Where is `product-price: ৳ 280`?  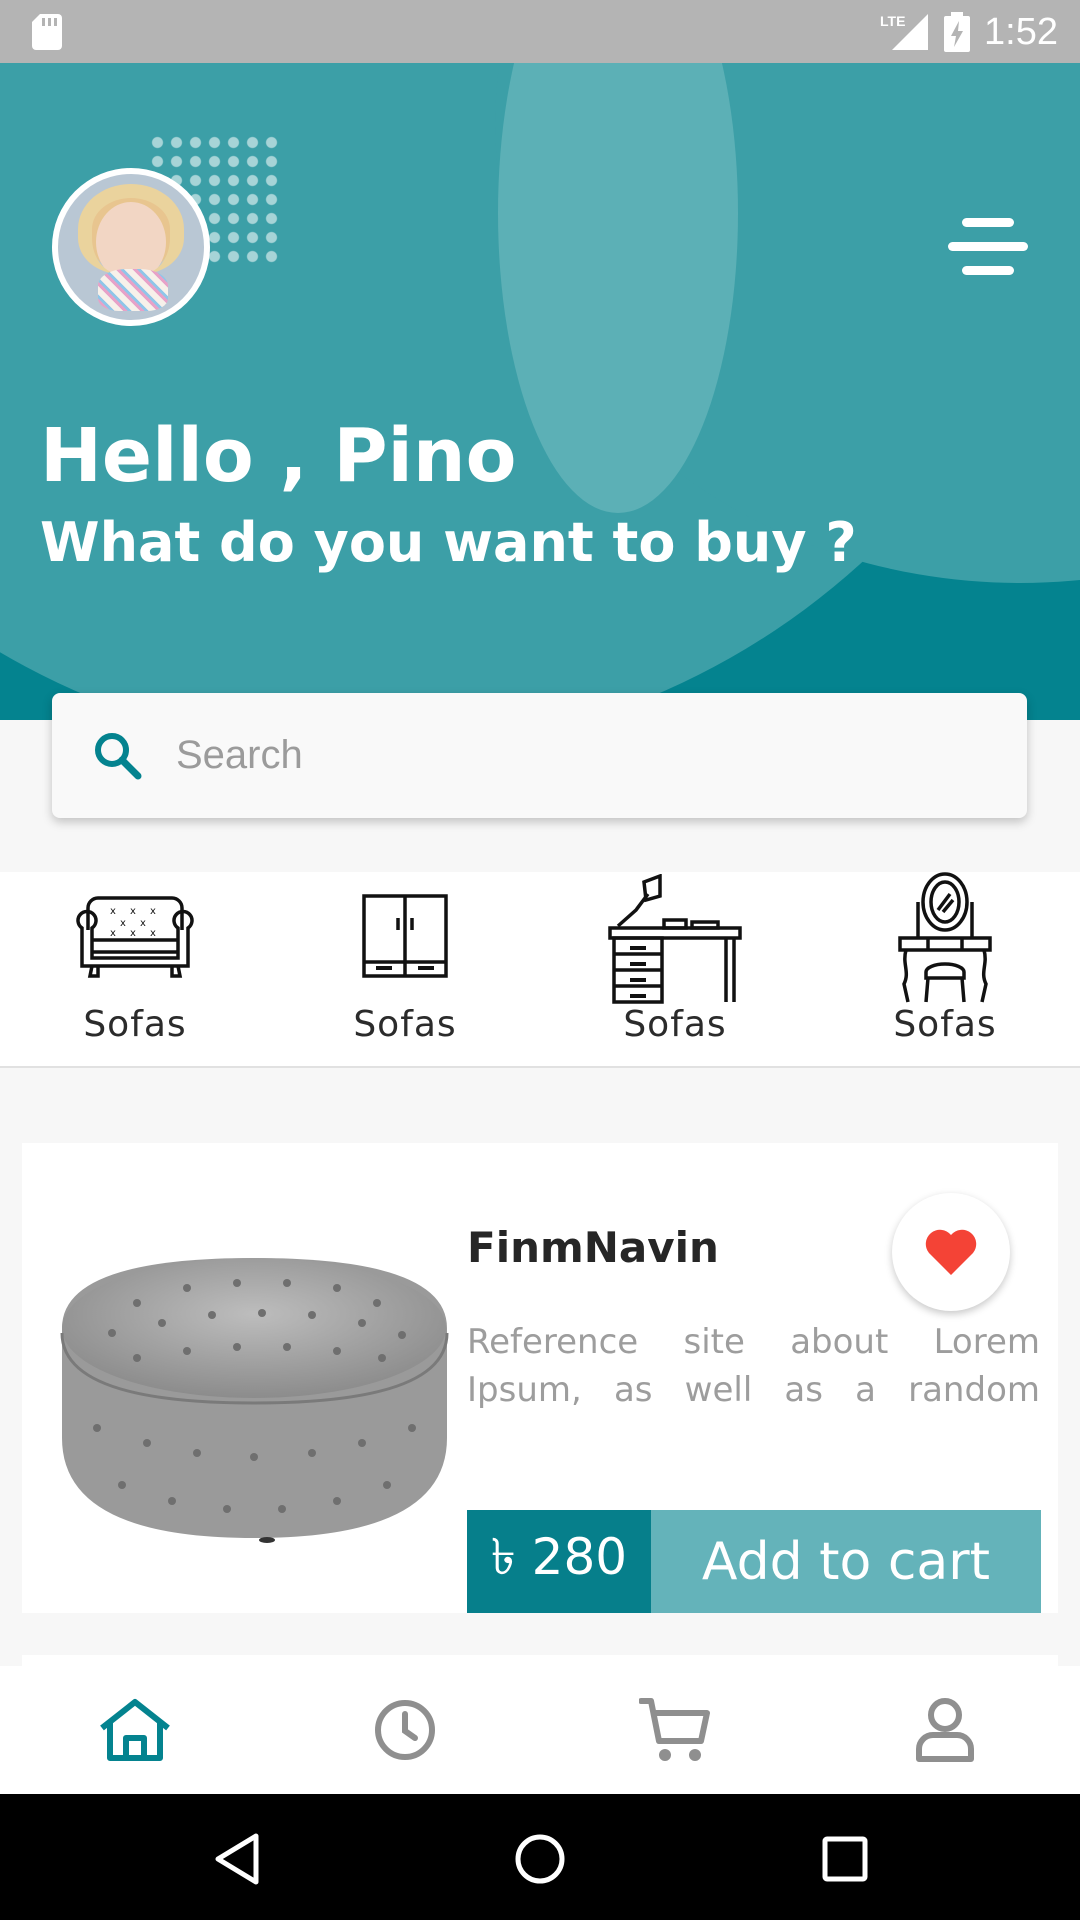 product-price: ৳ 280 is located at coordinates (559, 1561).